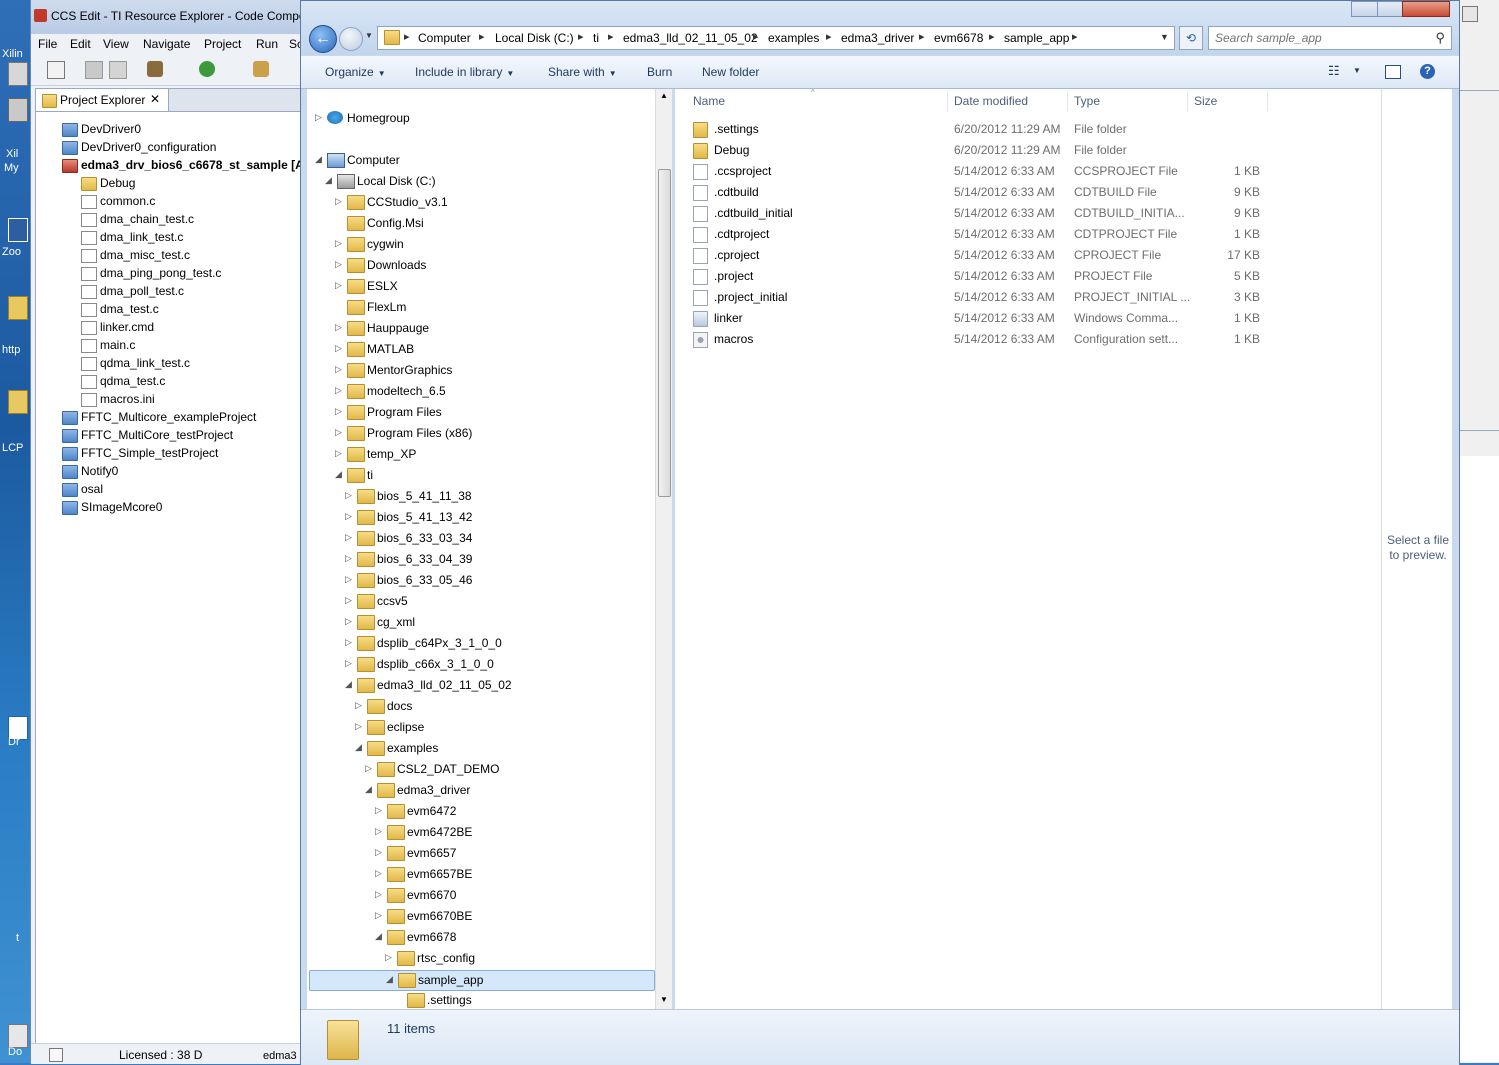 Image resolution: width=1499 pixels, height=1065 pixels. Describe the element at coordinates (80, 44) in the screenshot. I see `menu-edit: Edit` at that location.